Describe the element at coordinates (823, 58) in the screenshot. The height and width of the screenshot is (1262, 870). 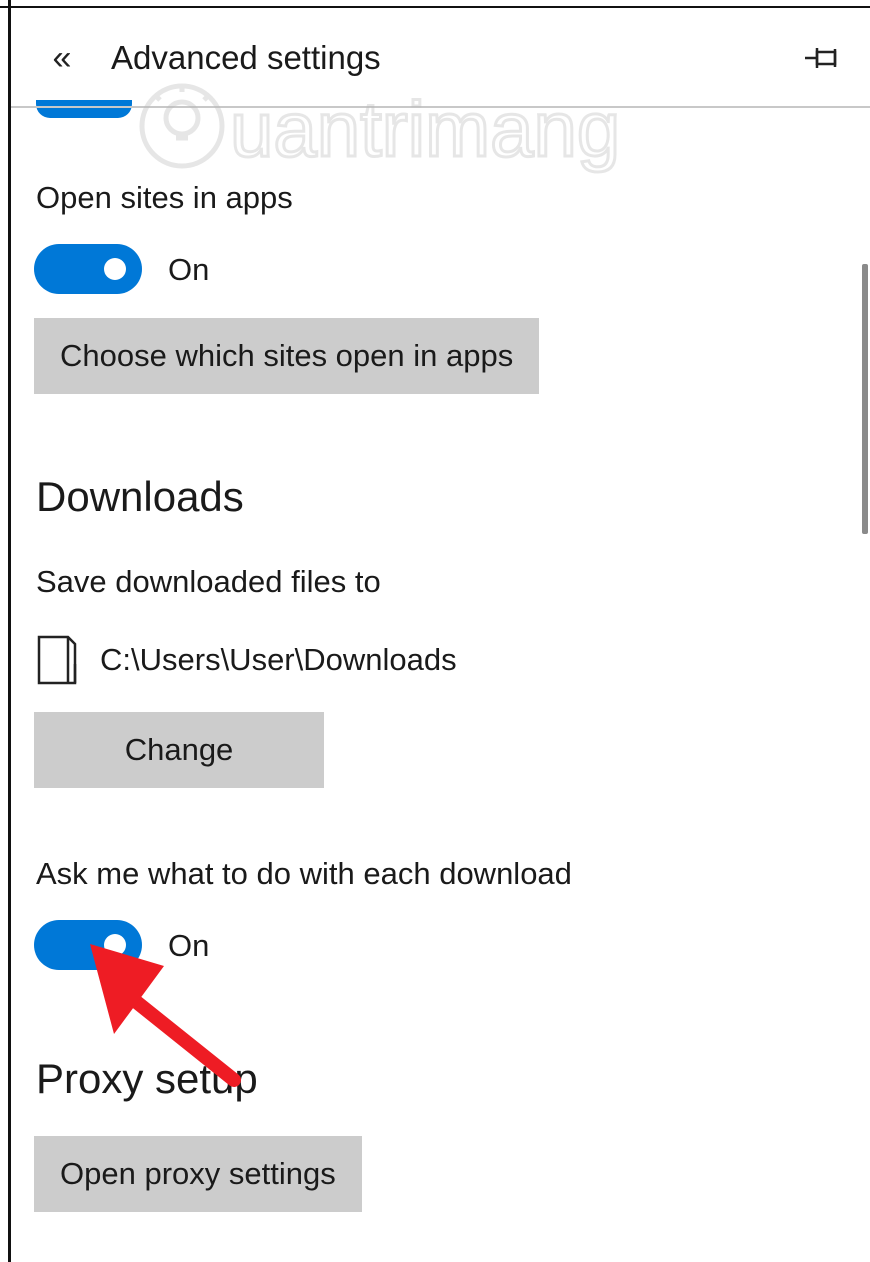
I see `pin-icon` at that location.